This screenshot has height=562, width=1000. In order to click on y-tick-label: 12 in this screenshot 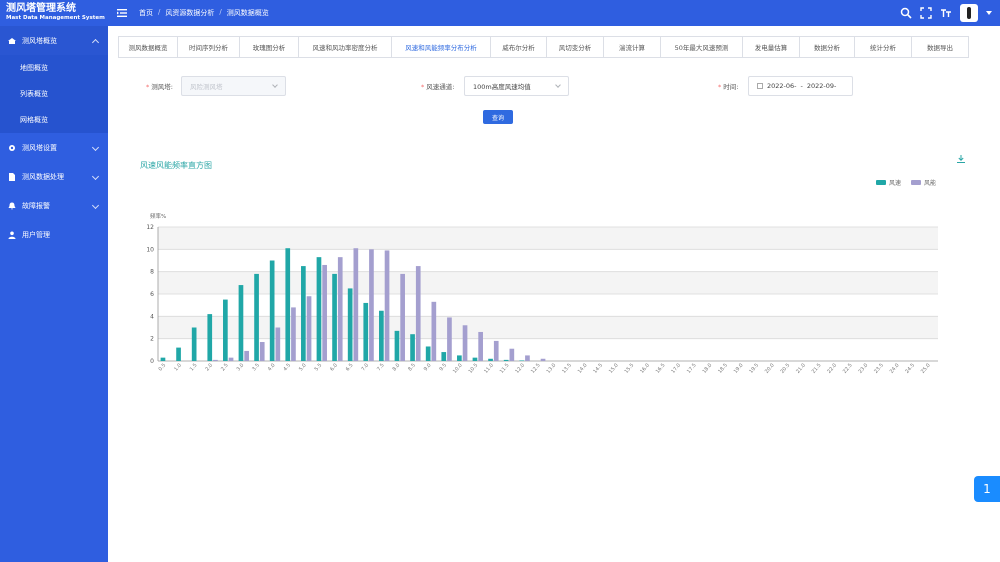, I will do `click(150, 227)`.